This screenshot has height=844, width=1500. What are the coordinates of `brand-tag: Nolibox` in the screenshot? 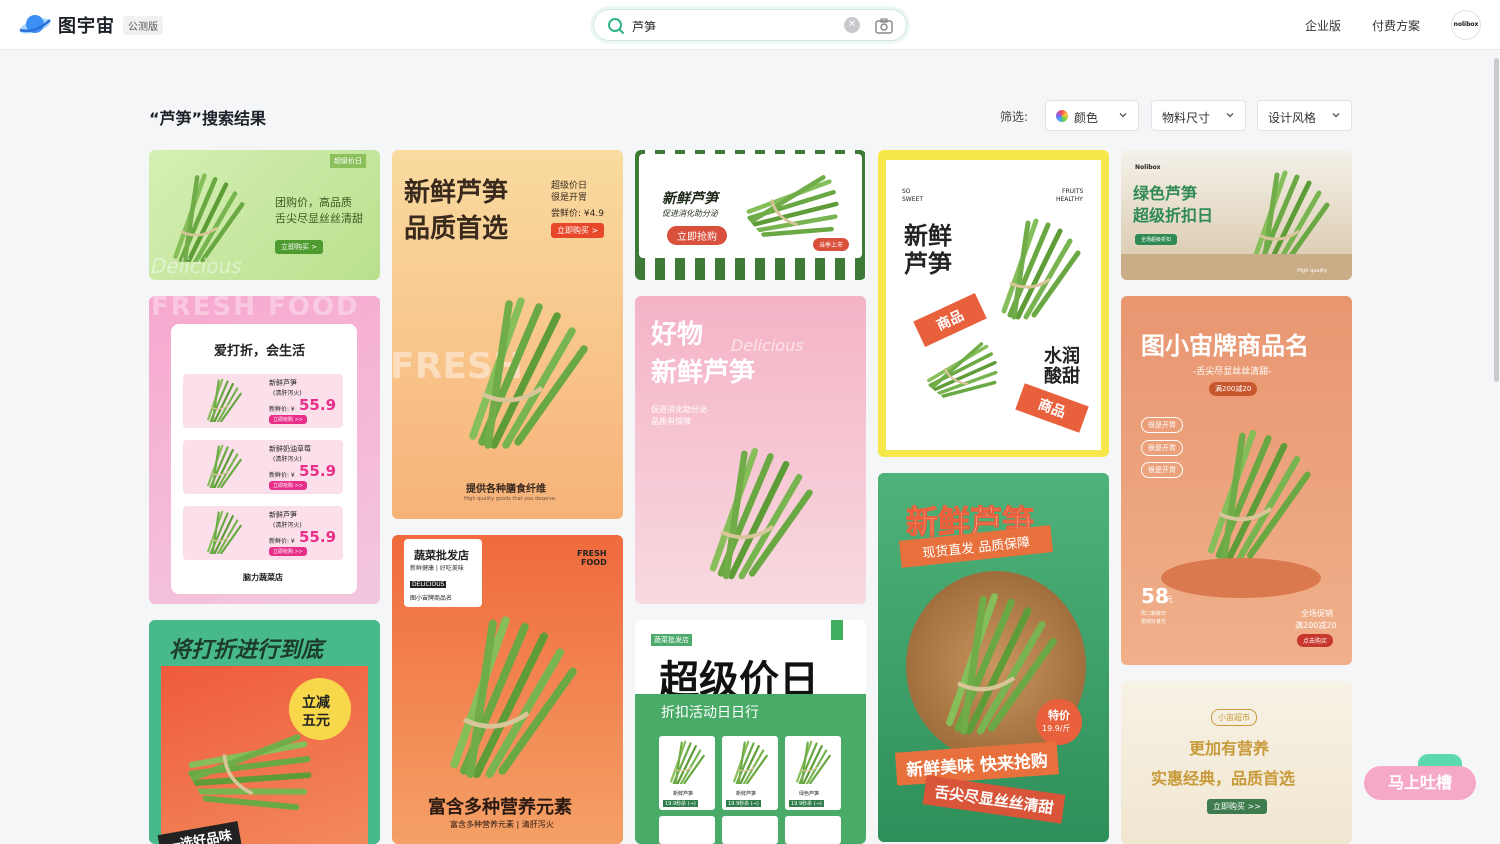 It's located at (1148, 167).